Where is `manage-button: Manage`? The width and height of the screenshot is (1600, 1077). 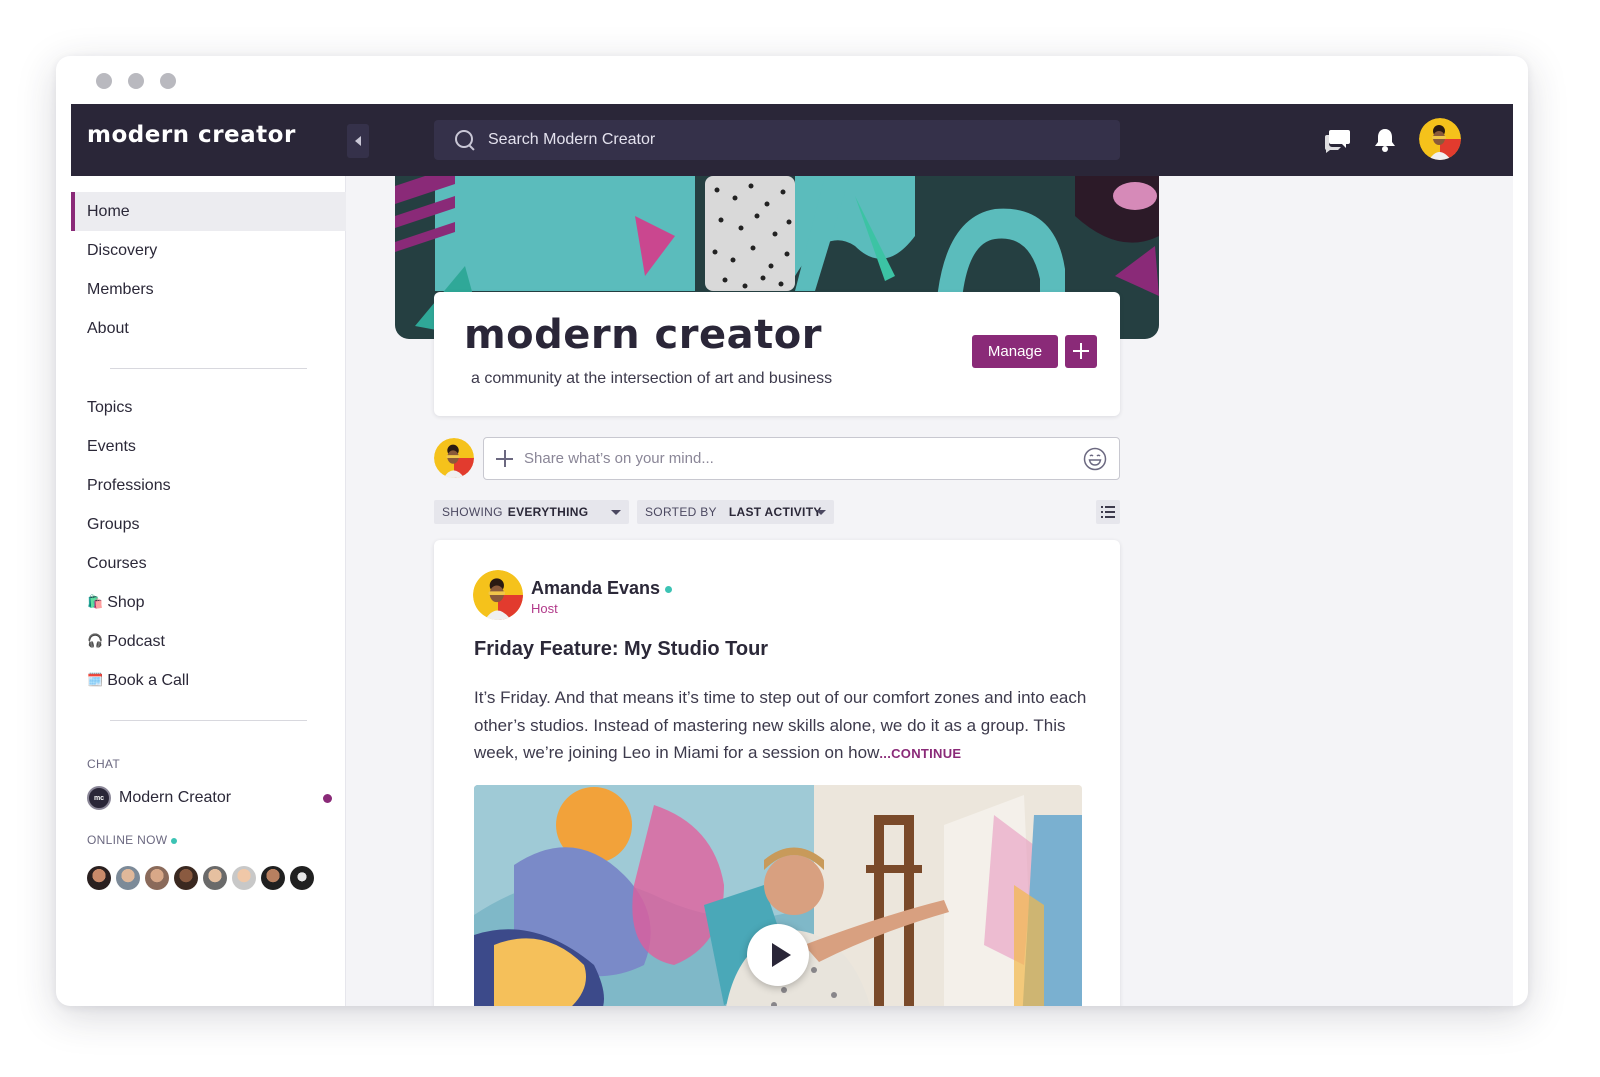
manage-button: Manage is located at coordinates (1015, 351).